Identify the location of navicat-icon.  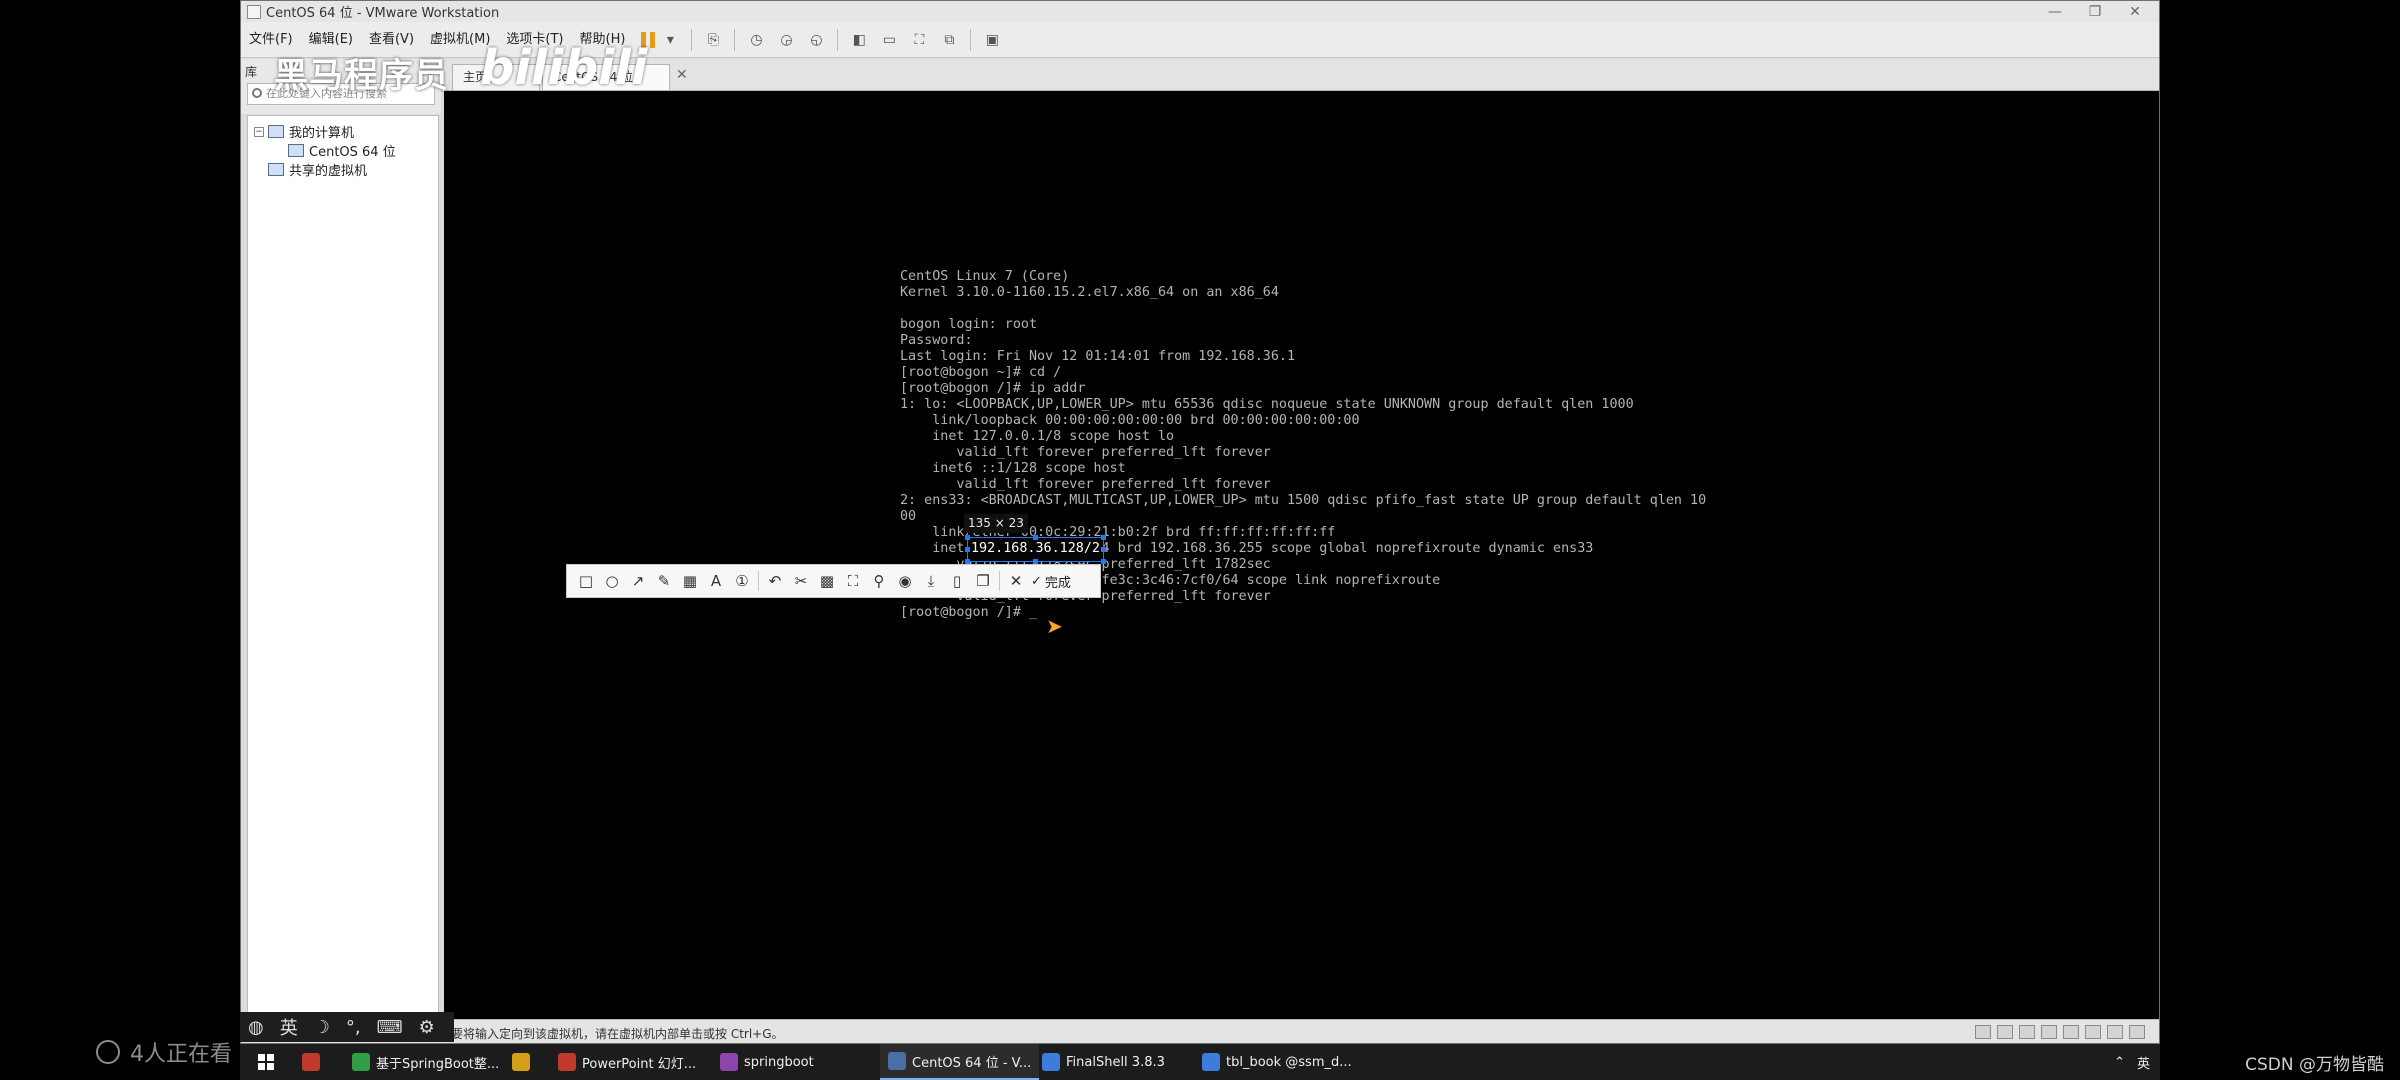
(1211, 1062).